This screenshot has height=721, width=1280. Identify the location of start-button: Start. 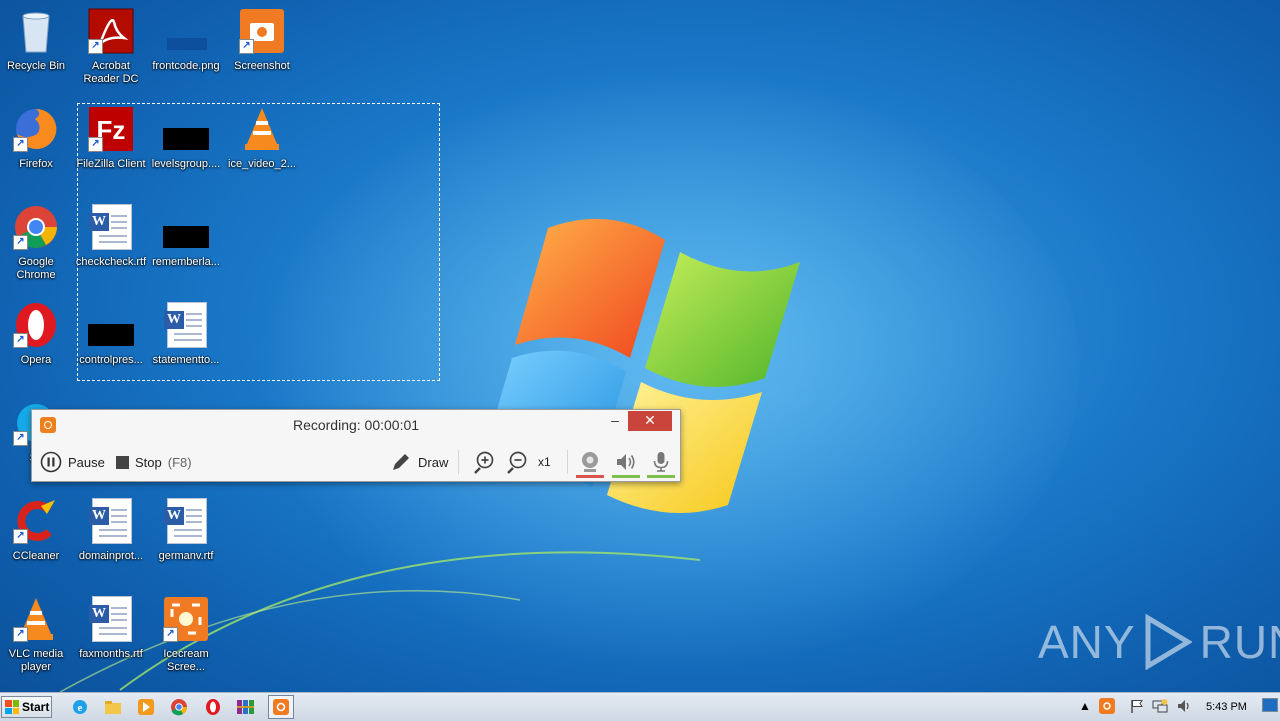
(26, 707).